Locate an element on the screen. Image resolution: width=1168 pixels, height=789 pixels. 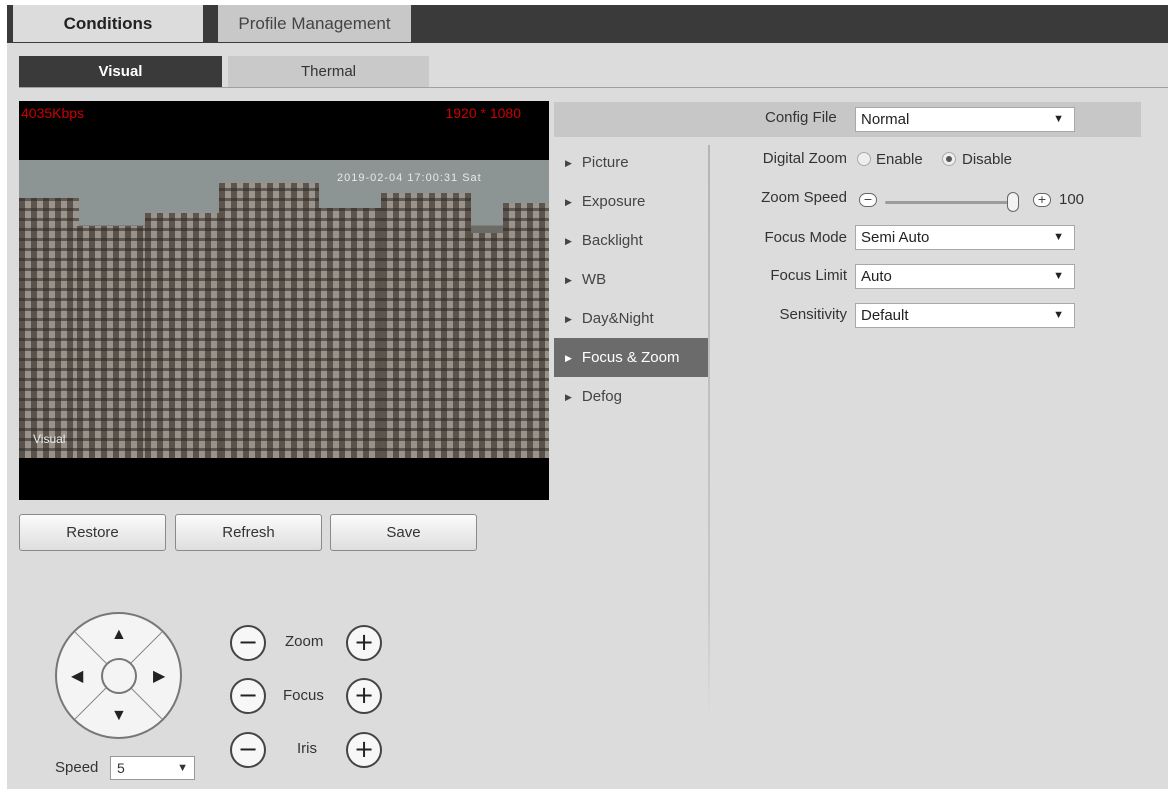
focus-limit-select: Auto ▼ is located at coordinates (965, 276).